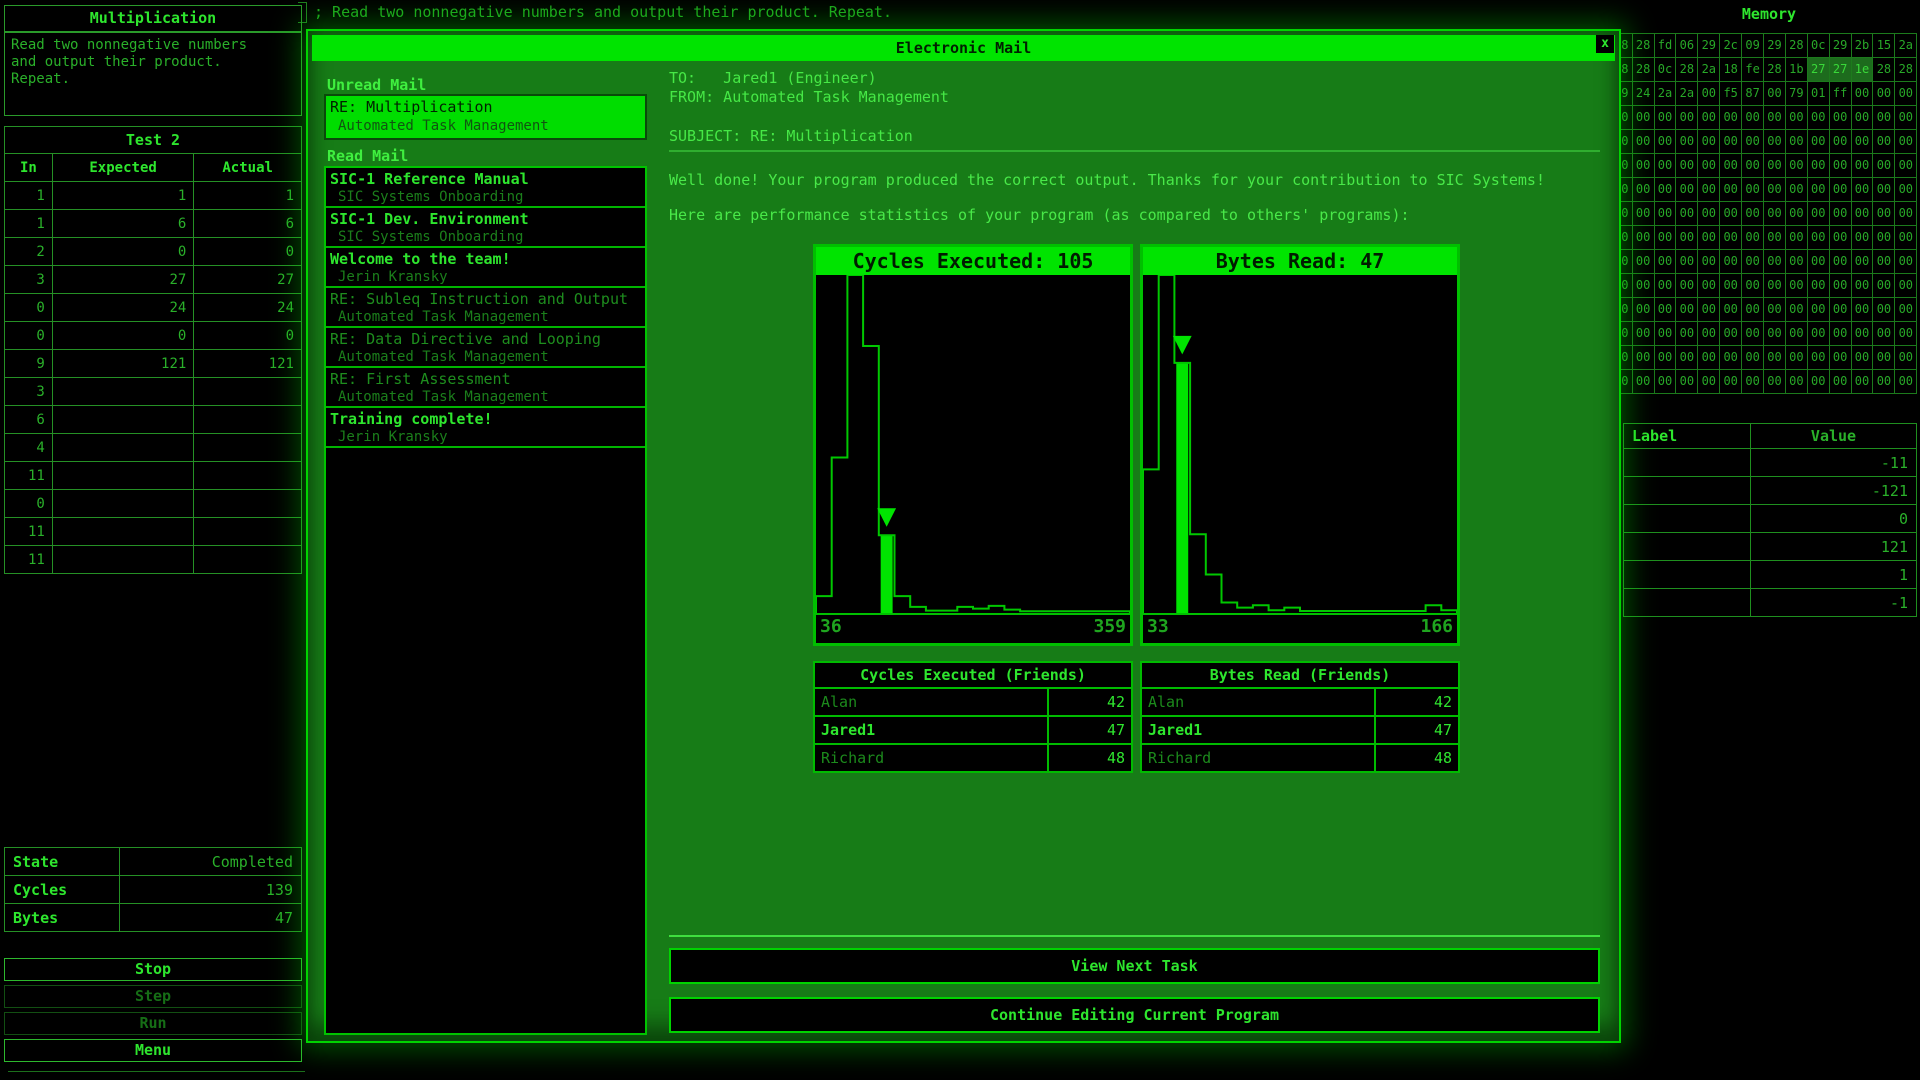 The height and width of the screenshot is (1080, 1920). Describe the element at coordinates (1134, 1015) in the screenshot. I see `continue-editing-button: Continue Editing Current Program` at that location.